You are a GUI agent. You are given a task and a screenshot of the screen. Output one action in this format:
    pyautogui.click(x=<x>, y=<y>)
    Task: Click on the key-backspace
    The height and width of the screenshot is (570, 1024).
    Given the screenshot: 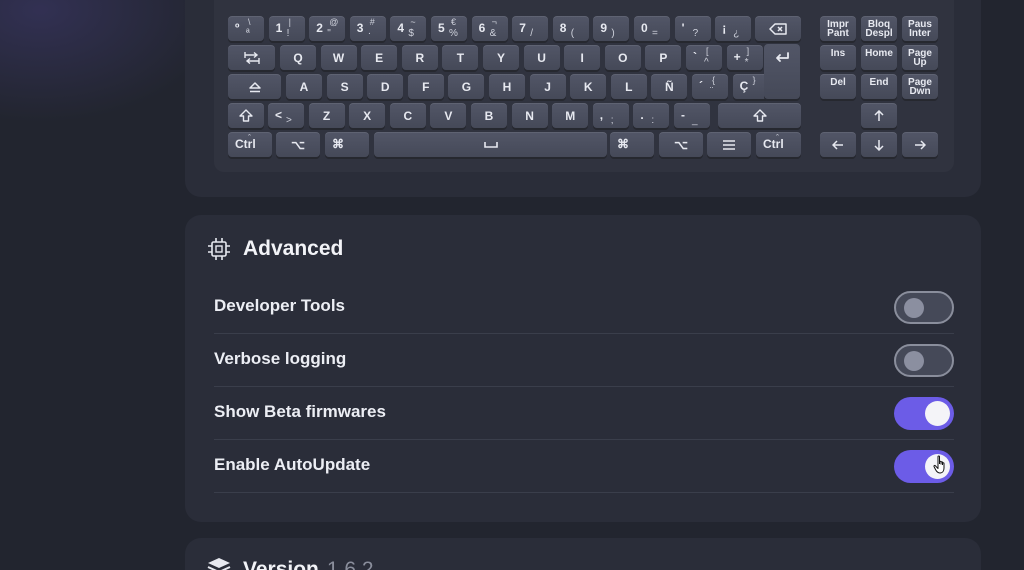 What is the action you would take?
    pyautogui.click(x=778, y=28)
    